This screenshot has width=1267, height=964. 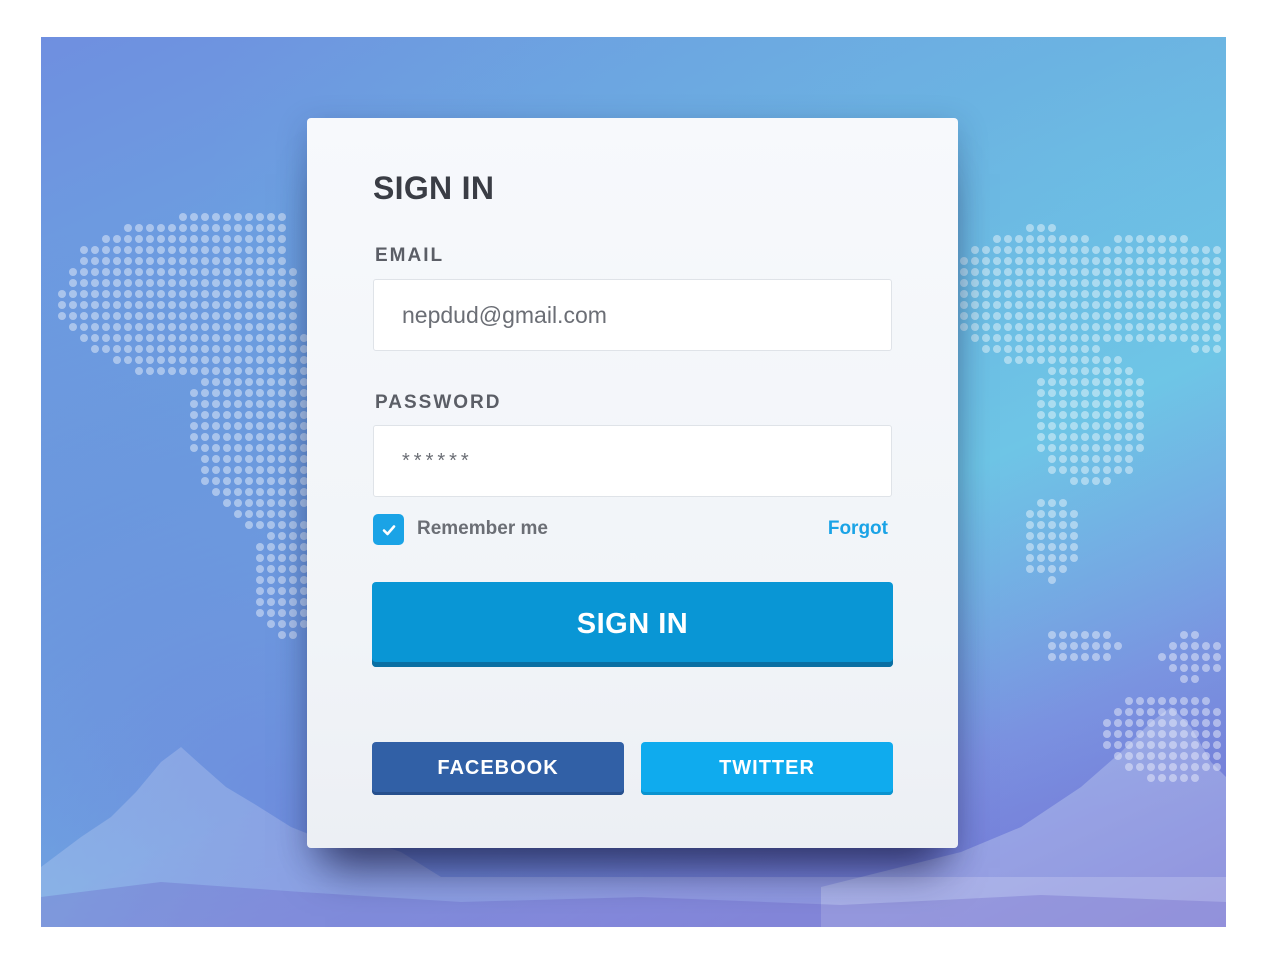 I want to click on password-field, so click(x=632, y=461).